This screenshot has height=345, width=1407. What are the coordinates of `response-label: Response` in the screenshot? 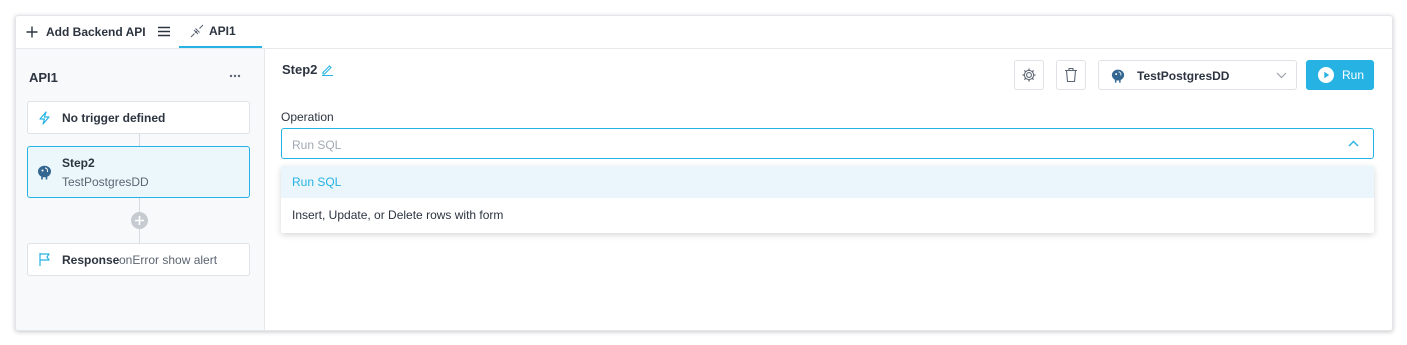 It's located at (91, 260).